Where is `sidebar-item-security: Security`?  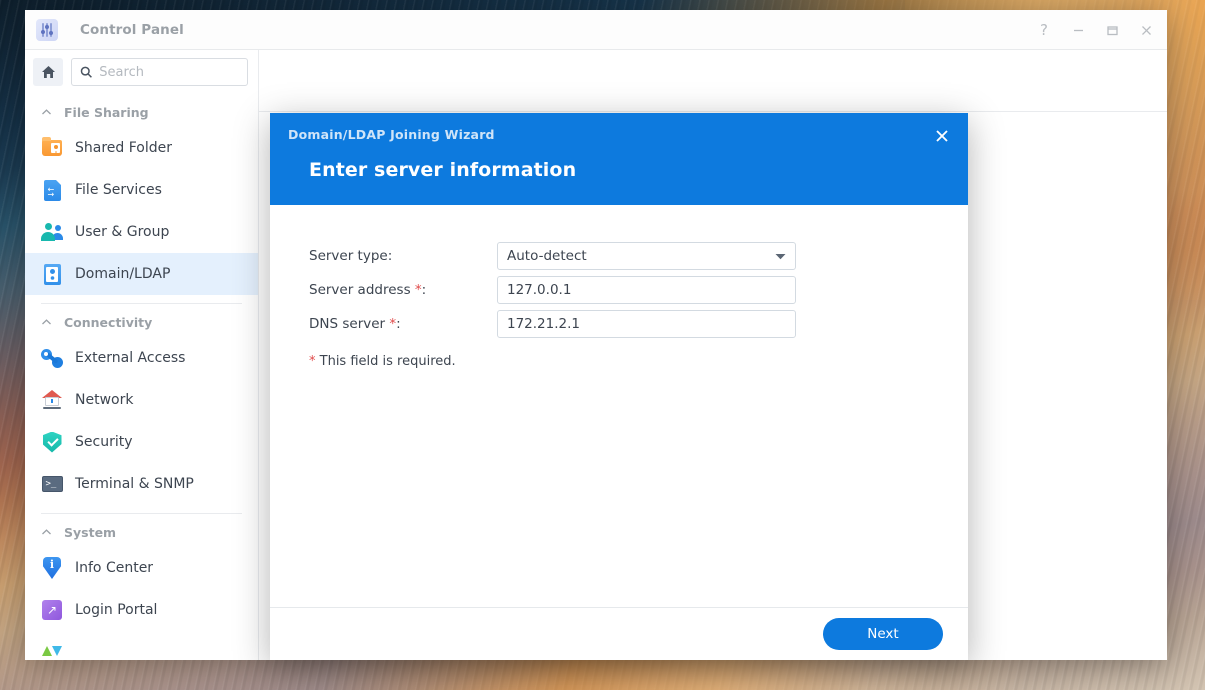 sidebar-item-security: Security is located at coordinates (141, 442).